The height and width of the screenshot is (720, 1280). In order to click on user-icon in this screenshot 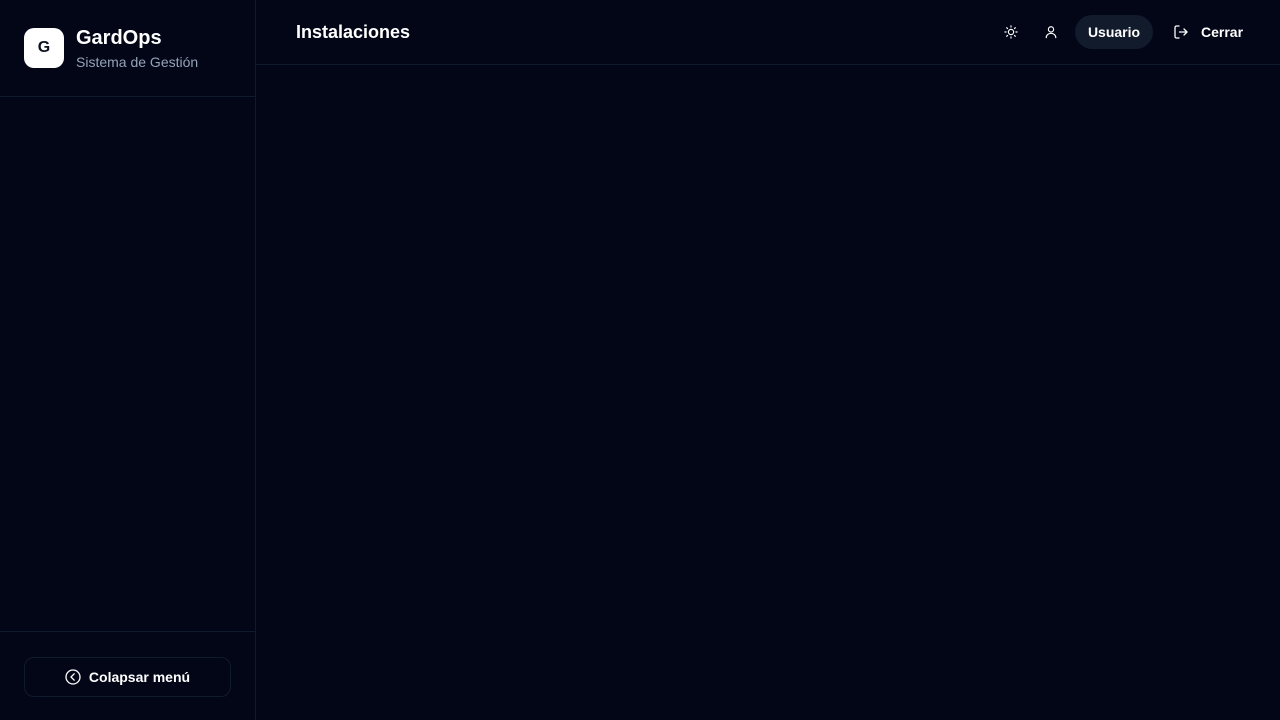, I will do `click(1051, 32)`.